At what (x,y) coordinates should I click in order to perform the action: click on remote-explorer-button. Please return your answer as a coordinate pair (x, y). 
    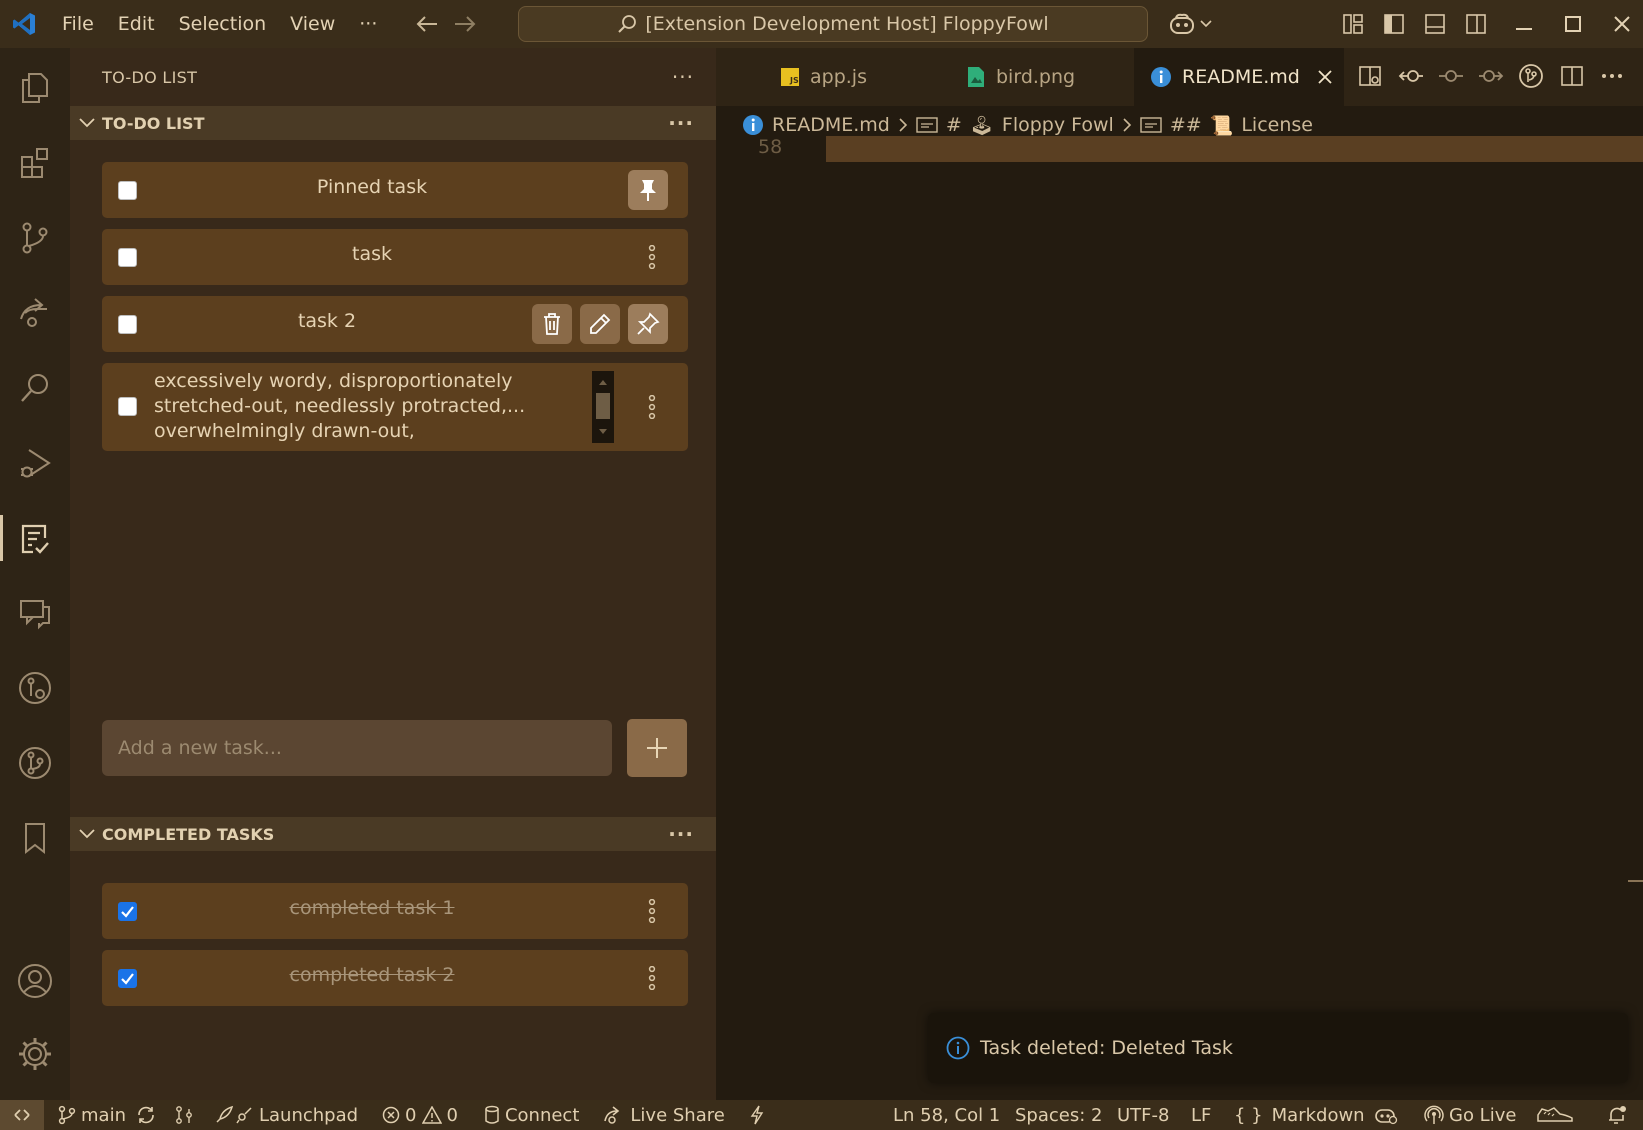
    Looking at the image, I should click on (35, 313).